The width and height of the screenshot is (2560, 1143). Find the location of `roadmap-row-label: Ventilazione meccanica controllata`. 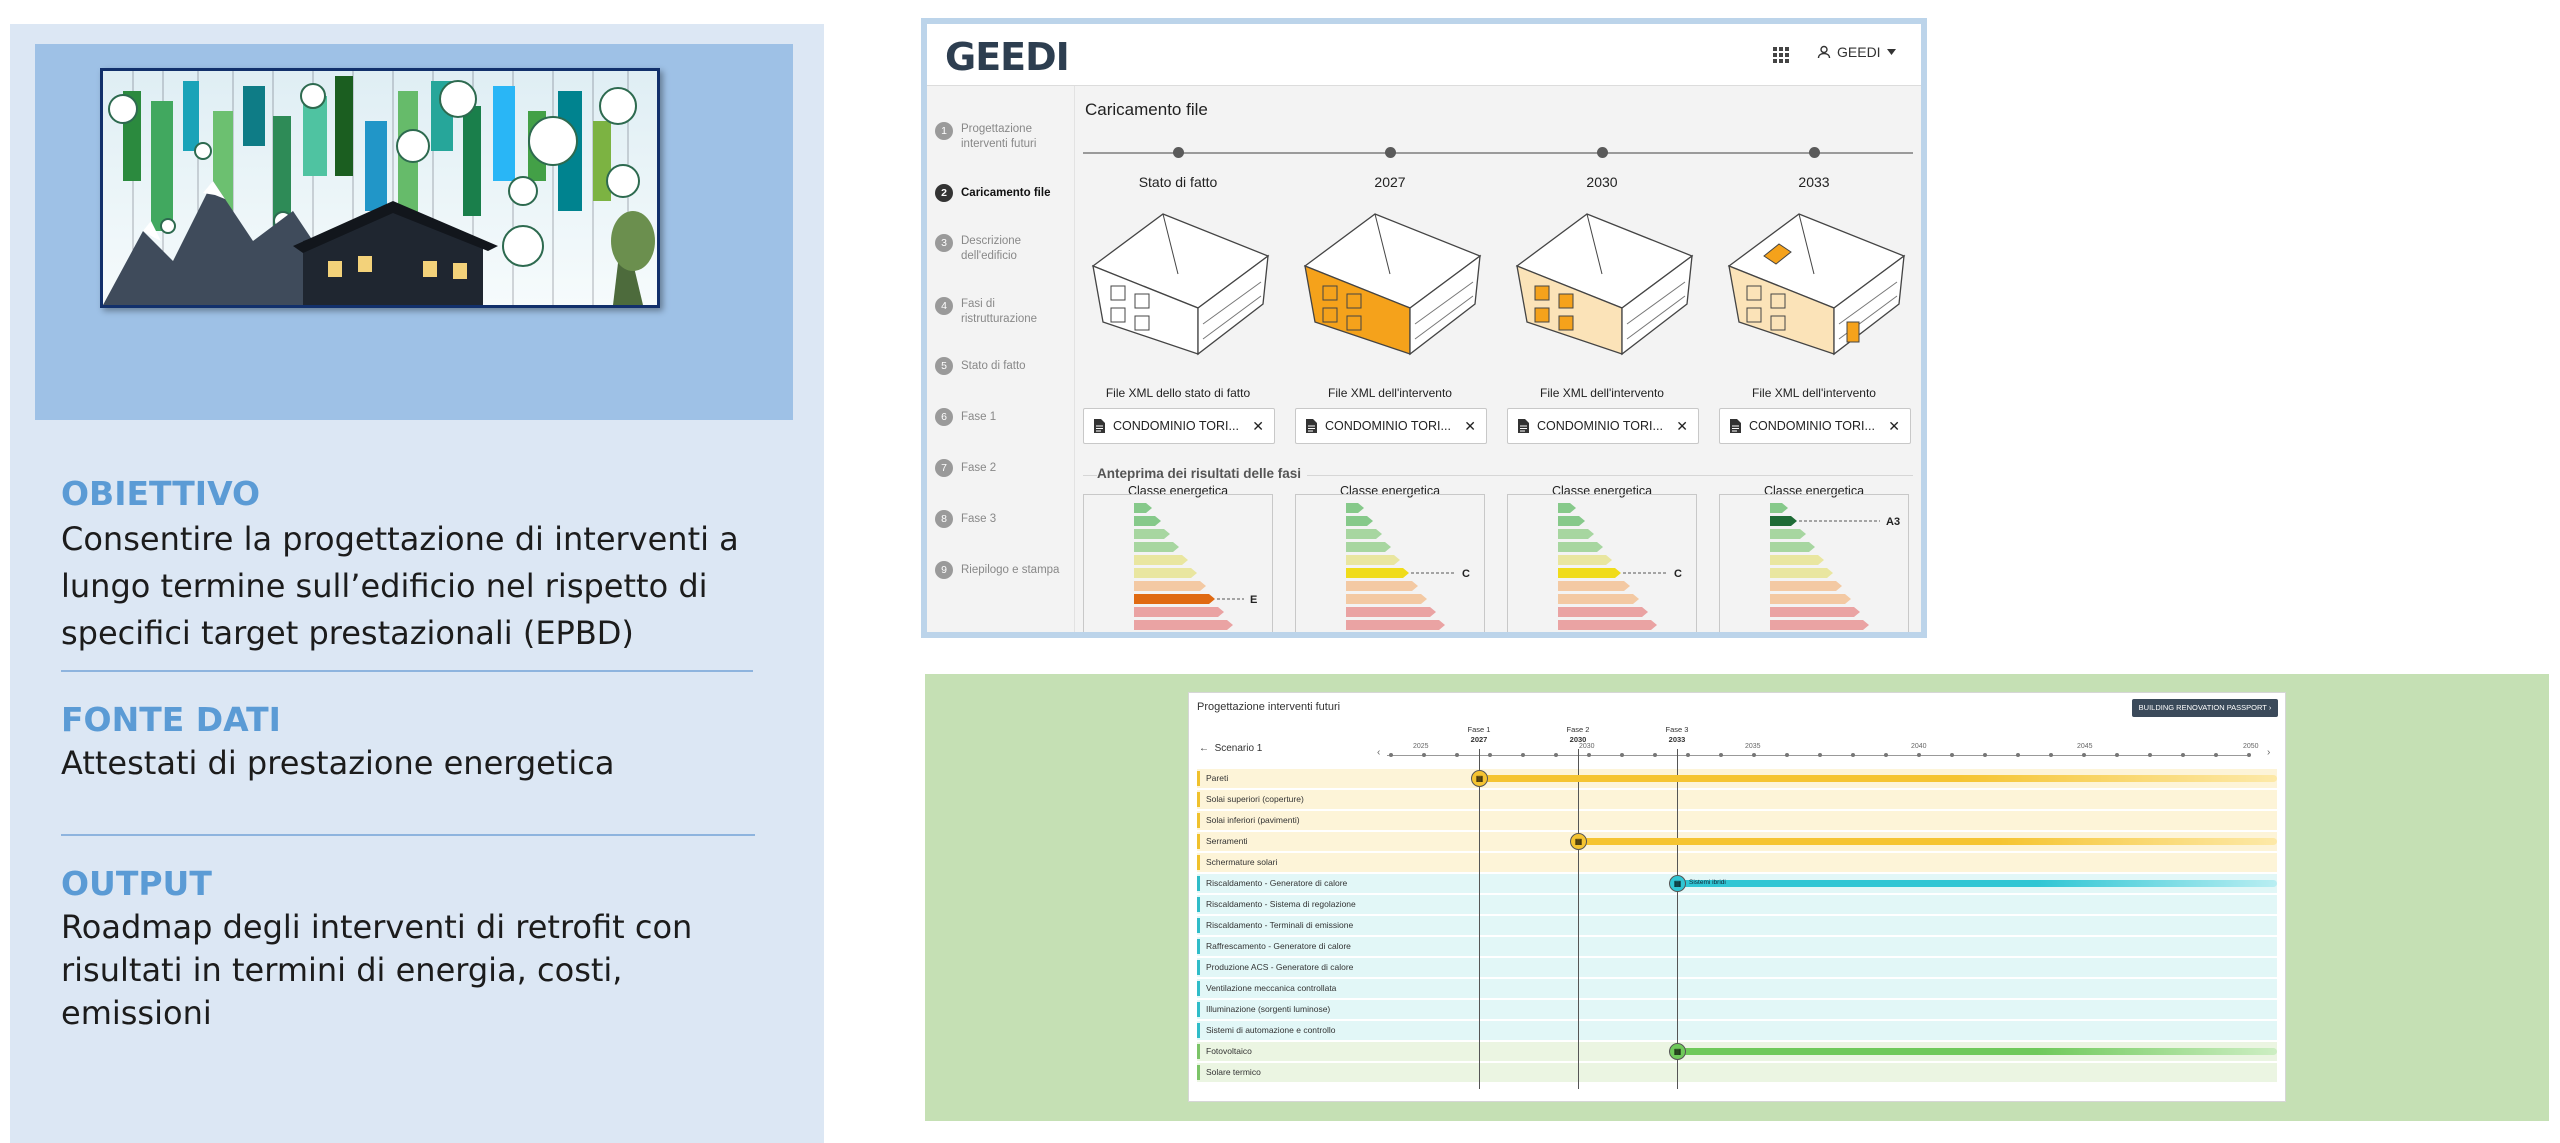

roadmap-row-label: Ventilazione meccanica controllata is located at coordinates (1271, 988).